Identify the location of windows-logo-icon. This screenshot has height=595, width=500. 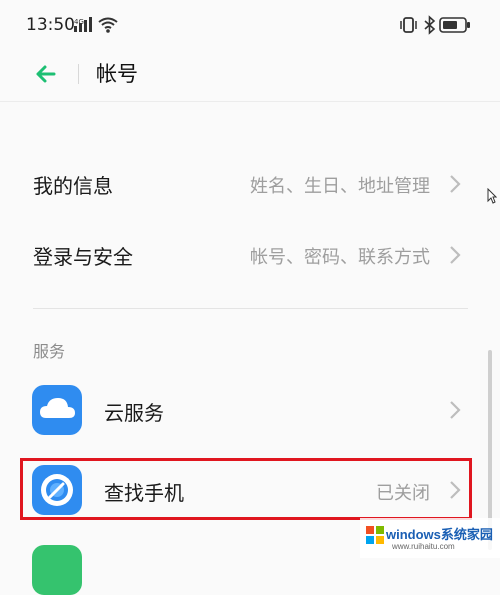
(375, 535).